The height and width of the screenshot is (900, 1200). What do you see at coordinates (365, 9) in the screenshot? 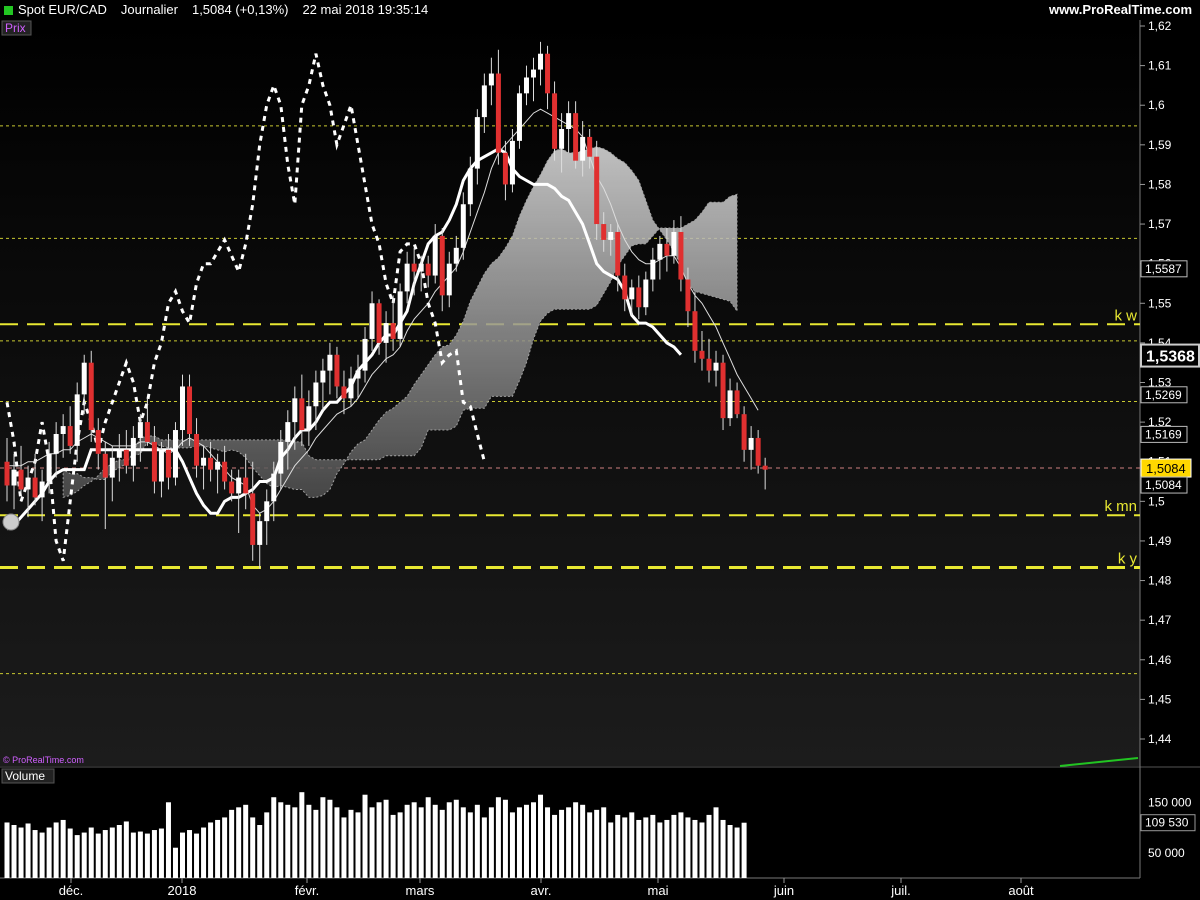
I see `datetime-label: 22 mai 2018 19:35:14` at bounding box center [365, 9].